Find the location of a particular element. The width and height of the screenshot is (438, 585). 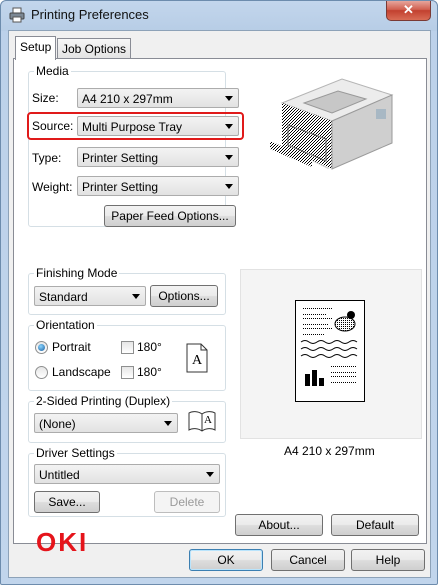

page-preview-area is located at coordinates (331, 354).